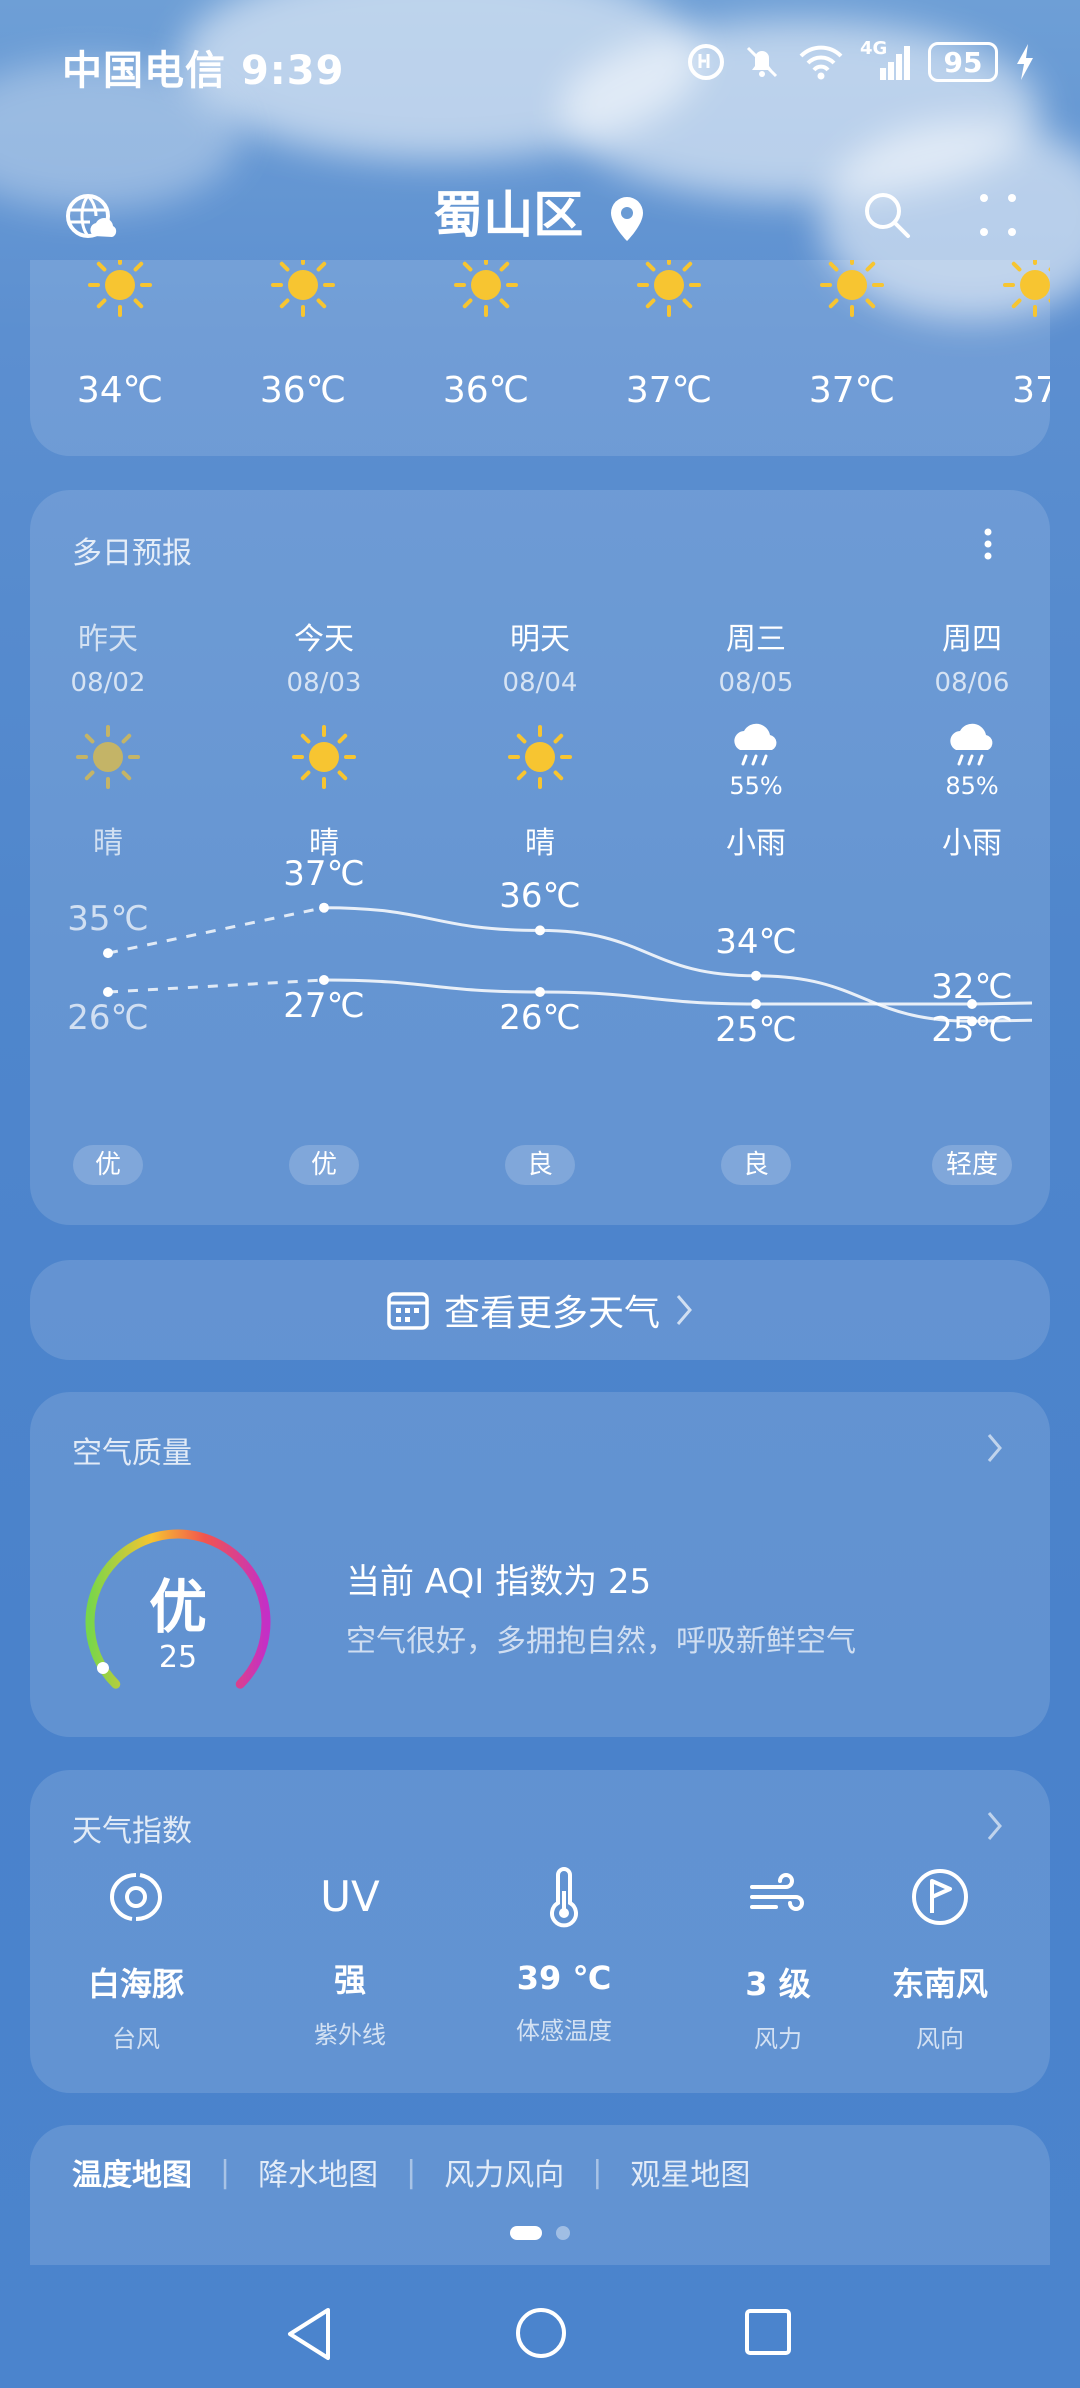 Image resolution: width=1080 pixels, height=2388 pixels. I want to click on hd-call-icon, so click(706, 62).